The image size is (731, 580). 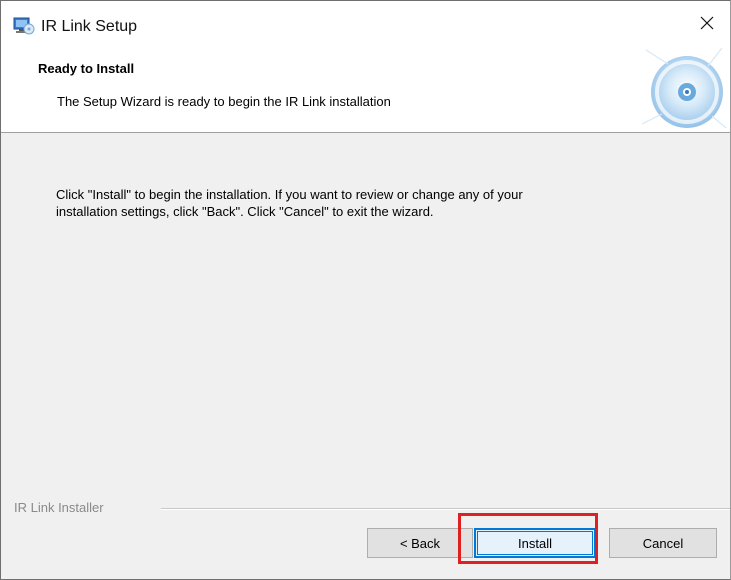 What do you see at coordinates (89, 26) in the screenshot?
I see `window-title: IR Link Setup` at bounding box center [89, 26].